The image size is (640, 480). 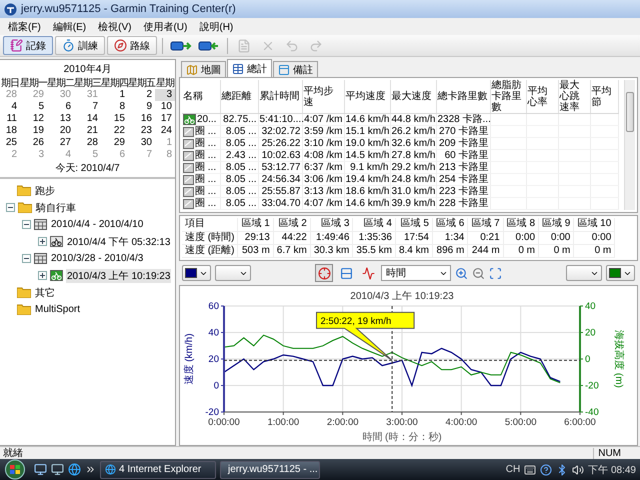 I want to click on column-header: 總脂肪卡路里數, so click(x=508, y=97).